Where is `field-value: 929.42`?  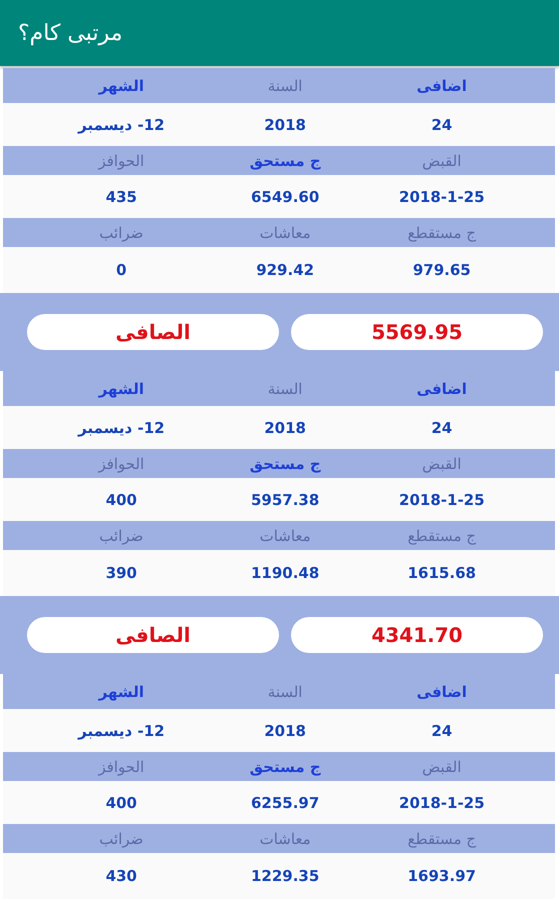 field-value: 929.42 is located at coordinates (285, 270).